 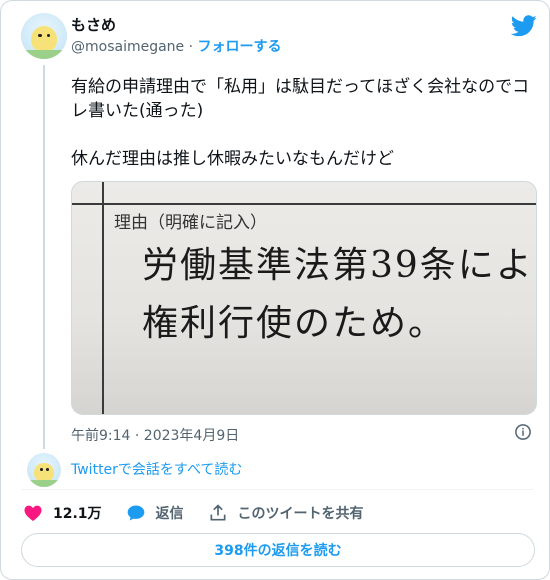 I want to click on form-label: 理由（明確に記入）, so click(x=190, y=223).